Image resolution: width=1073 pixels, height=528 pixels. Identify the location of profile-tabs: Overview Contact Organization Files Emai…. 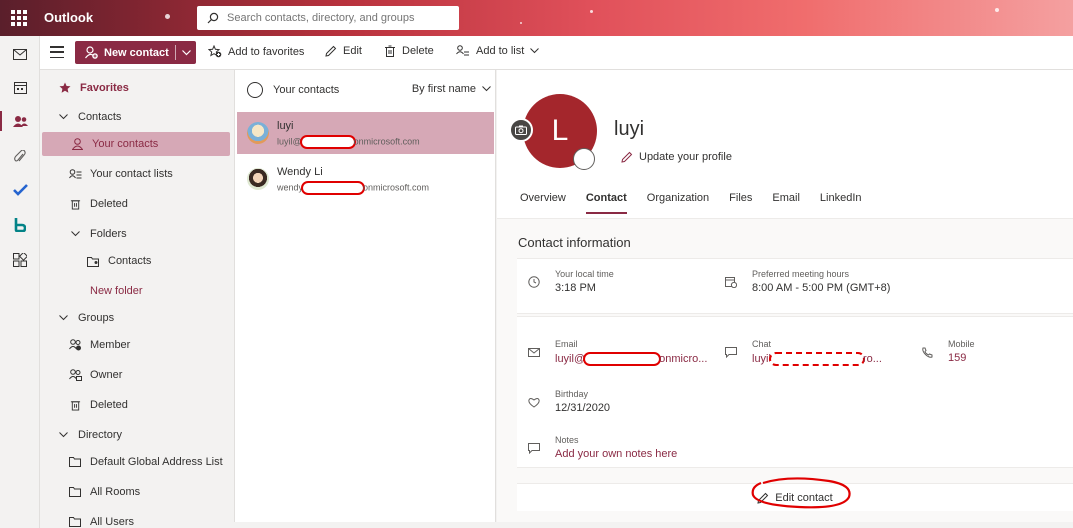
(701, 204).